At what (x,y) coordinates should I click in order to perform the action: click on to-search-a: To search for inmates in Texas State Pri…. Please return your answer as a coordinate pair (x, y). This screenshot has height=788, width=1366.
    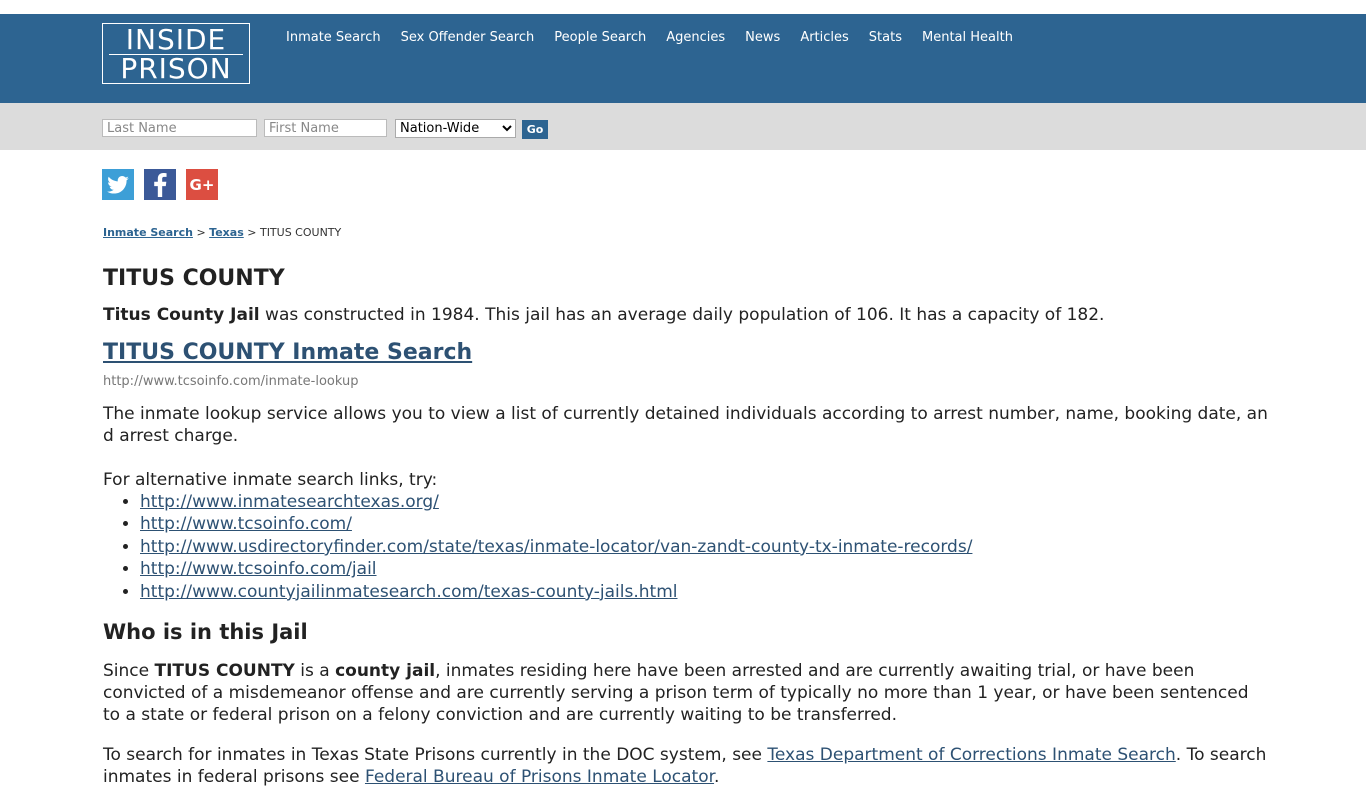
    Looking at the image, I should click on (435, 755).